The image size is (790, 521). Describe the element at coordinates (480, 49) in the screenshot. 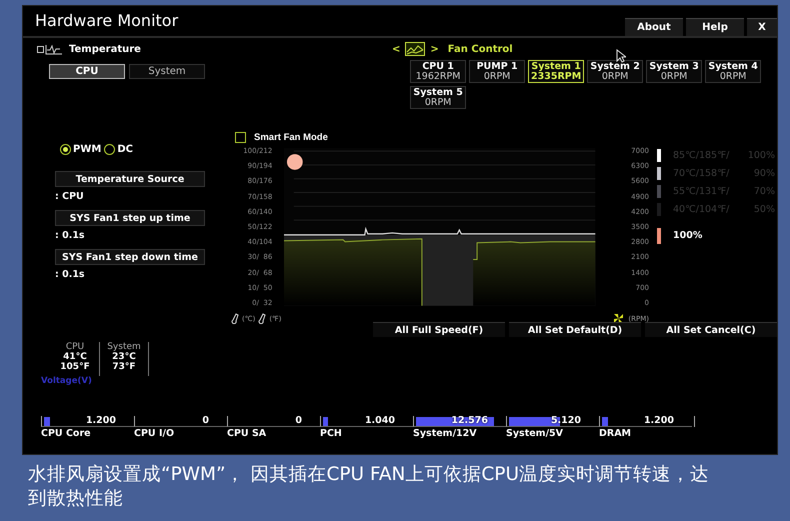

I see `section-title: Fan Control` at that location.